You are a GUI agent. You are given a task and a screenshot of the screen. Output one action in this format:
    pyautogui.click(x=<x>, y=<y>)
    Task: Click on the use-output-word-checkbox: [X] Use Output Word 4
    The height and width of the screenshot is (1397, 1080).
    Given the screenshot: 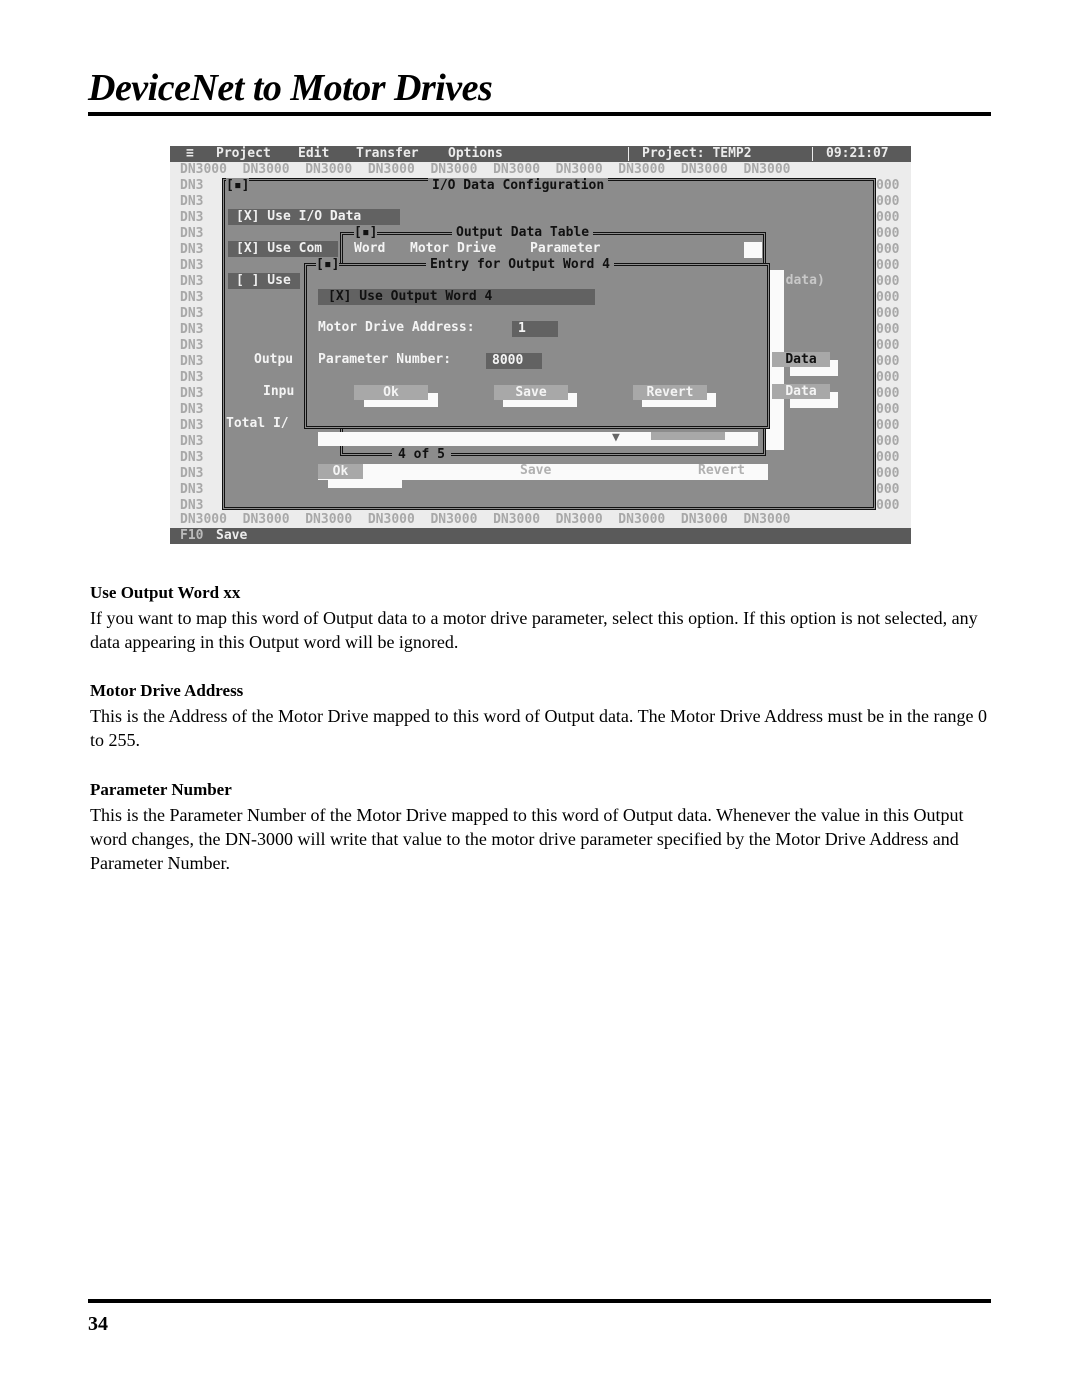 What is the action you would take?
    pyautogui.click(x=456, y=297)
    